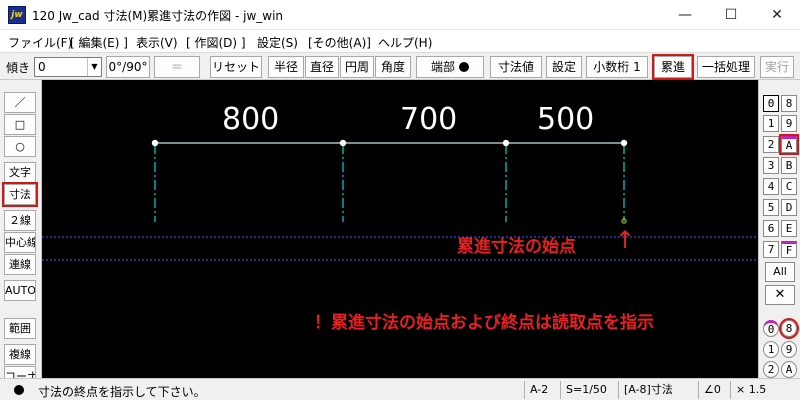  What do you see at coordinates (771, 123) in the screenshot?
I see `layer-group-1-button: 1` at bounding box center [771, 123].